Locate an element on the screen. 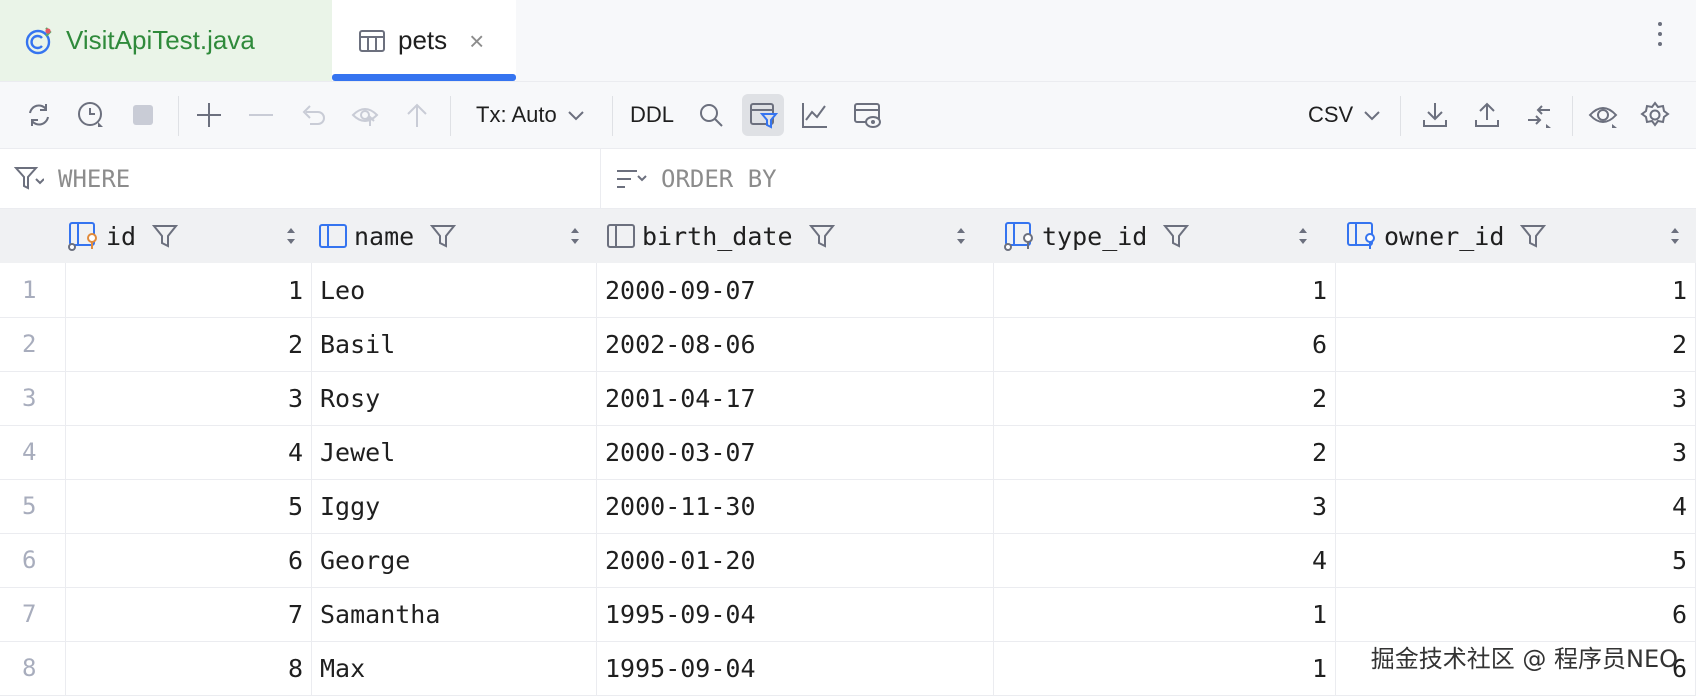 This screenshot has height=696, width=1696. row-number: 1 is located at coordinates (33, 290).